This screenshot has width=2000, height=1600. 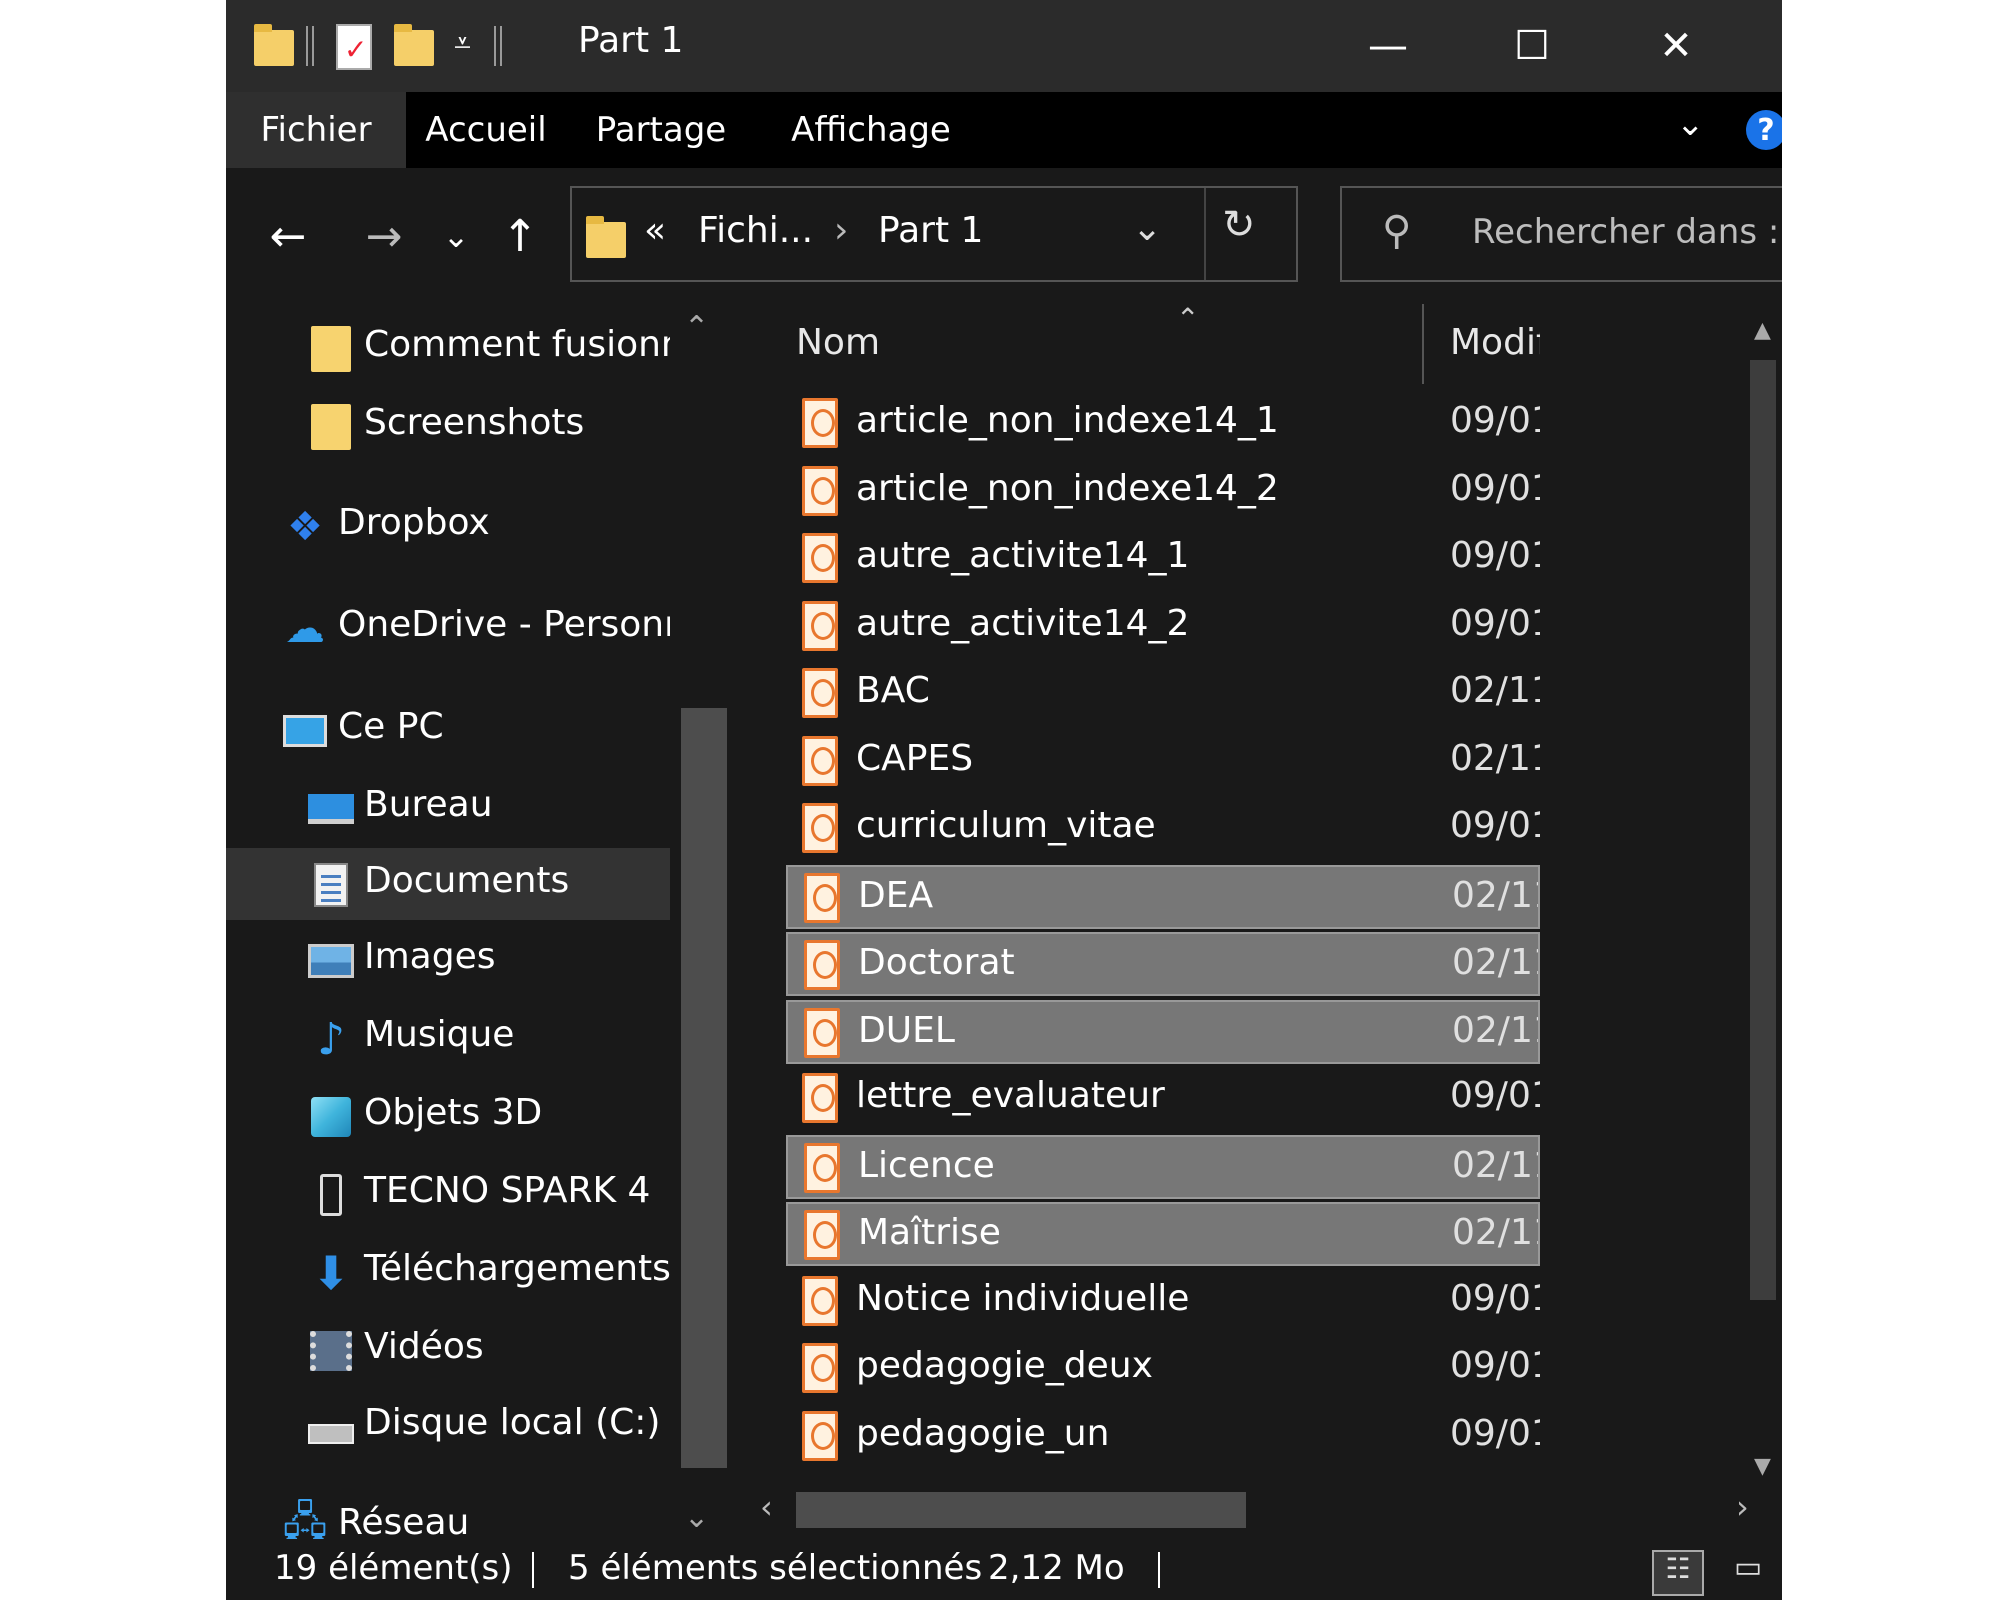 What do you see at coordinates (316, 130) in the screenshot?
I see `tab-fichier: Fichier` at bounding box center [316, 130].